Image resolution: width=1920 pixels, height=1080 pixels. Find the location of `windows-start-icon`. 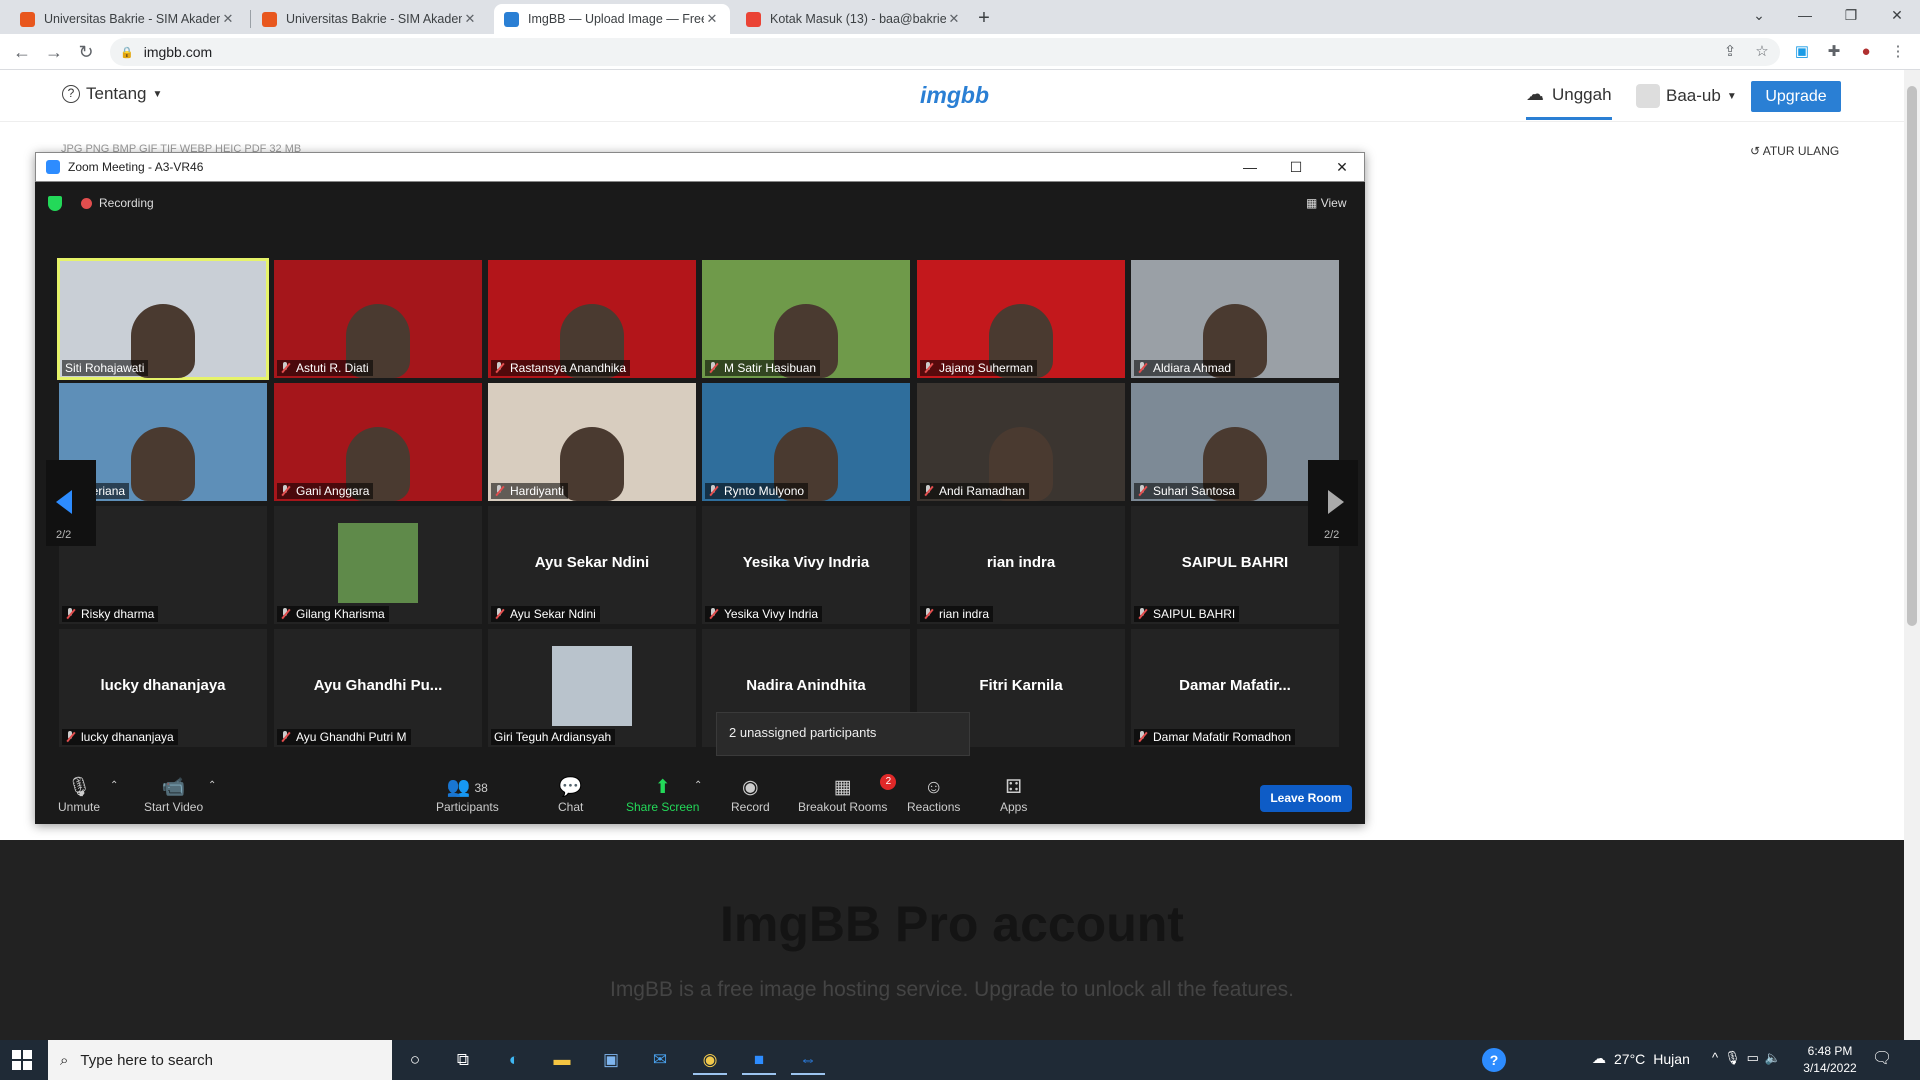

windows-start-icon is located at coordinates (22, 1060).